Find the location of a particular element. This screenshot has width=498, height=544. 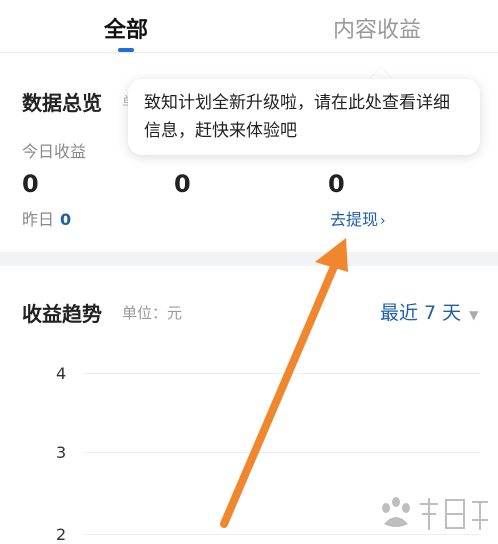

annotation-arrow-shaft is located at coordinates (280, 393).